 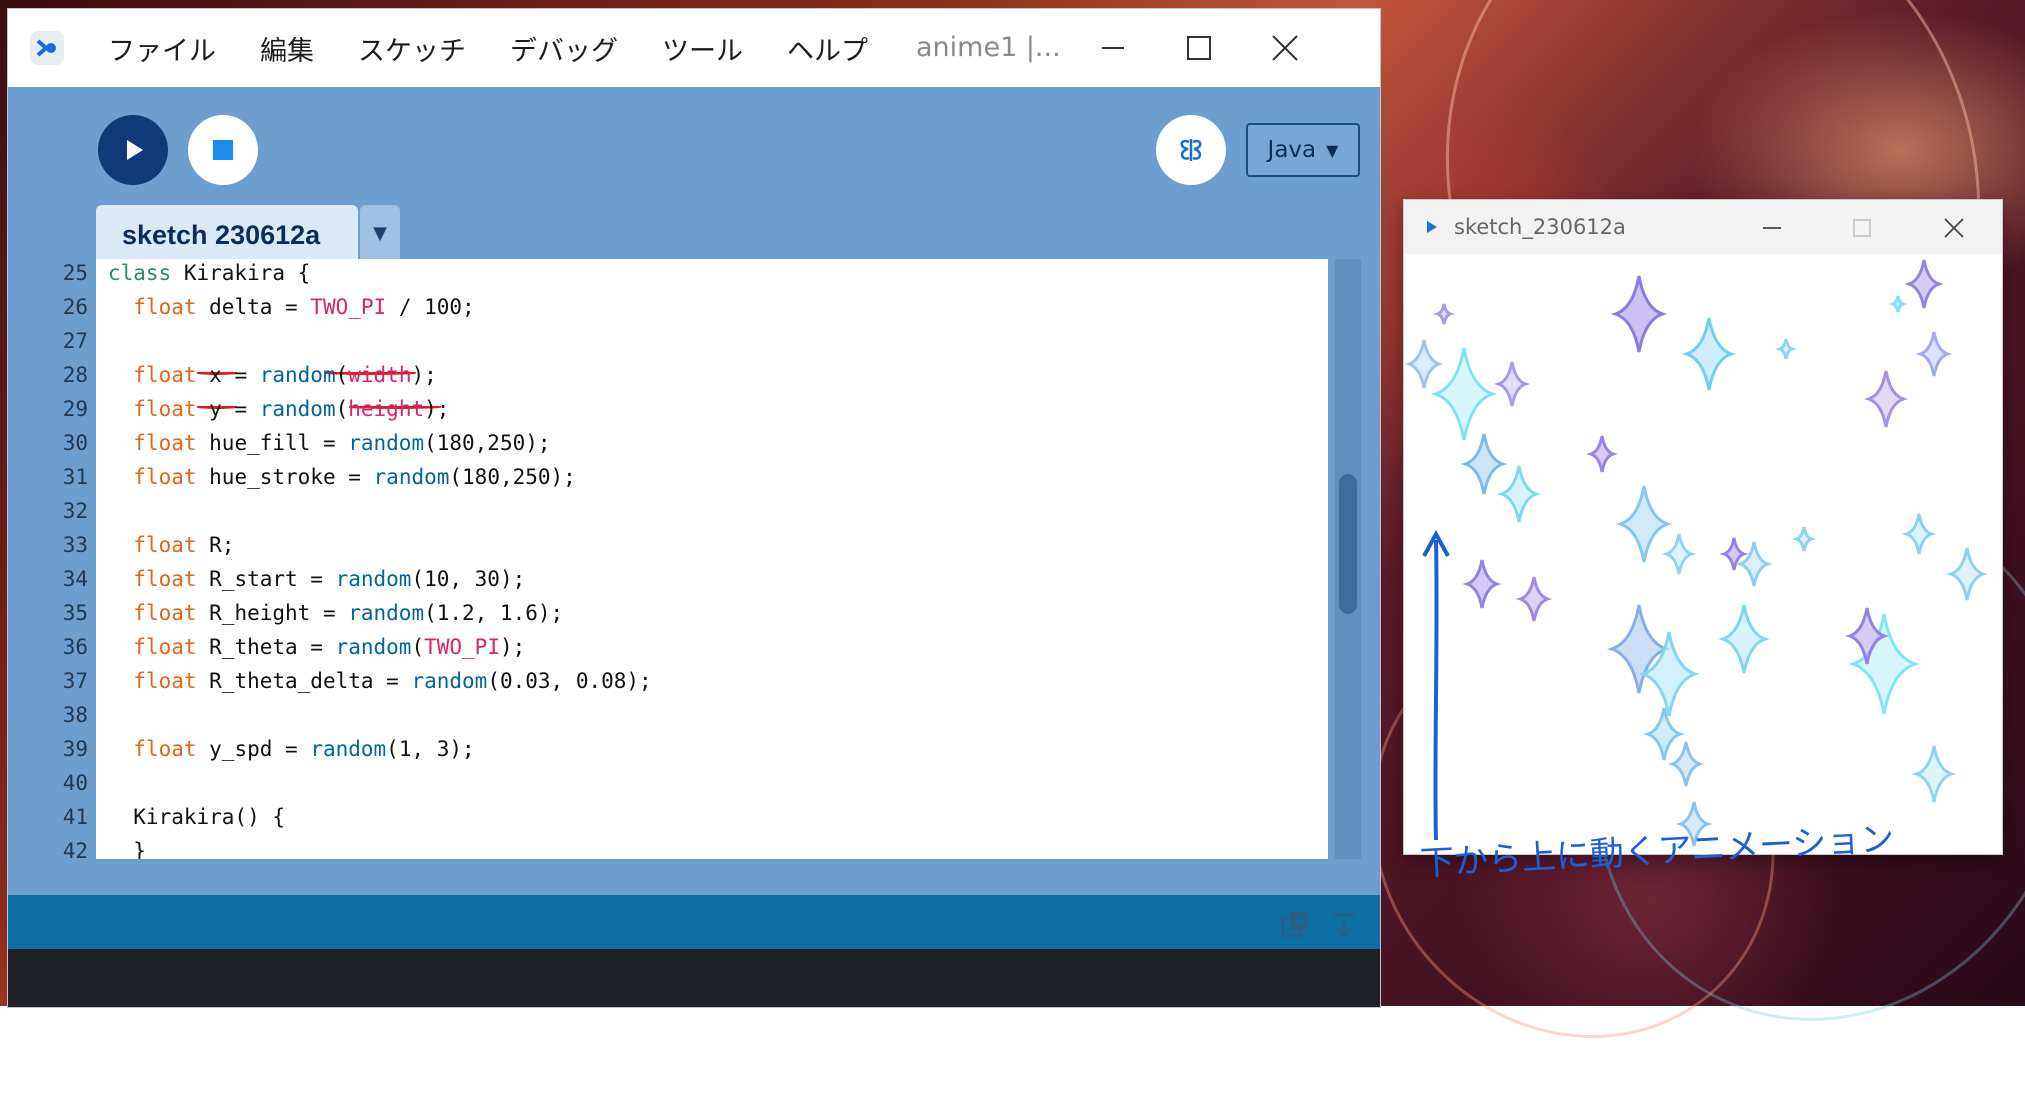 I want to click on line-number: 31, so click(x=75, y=477).